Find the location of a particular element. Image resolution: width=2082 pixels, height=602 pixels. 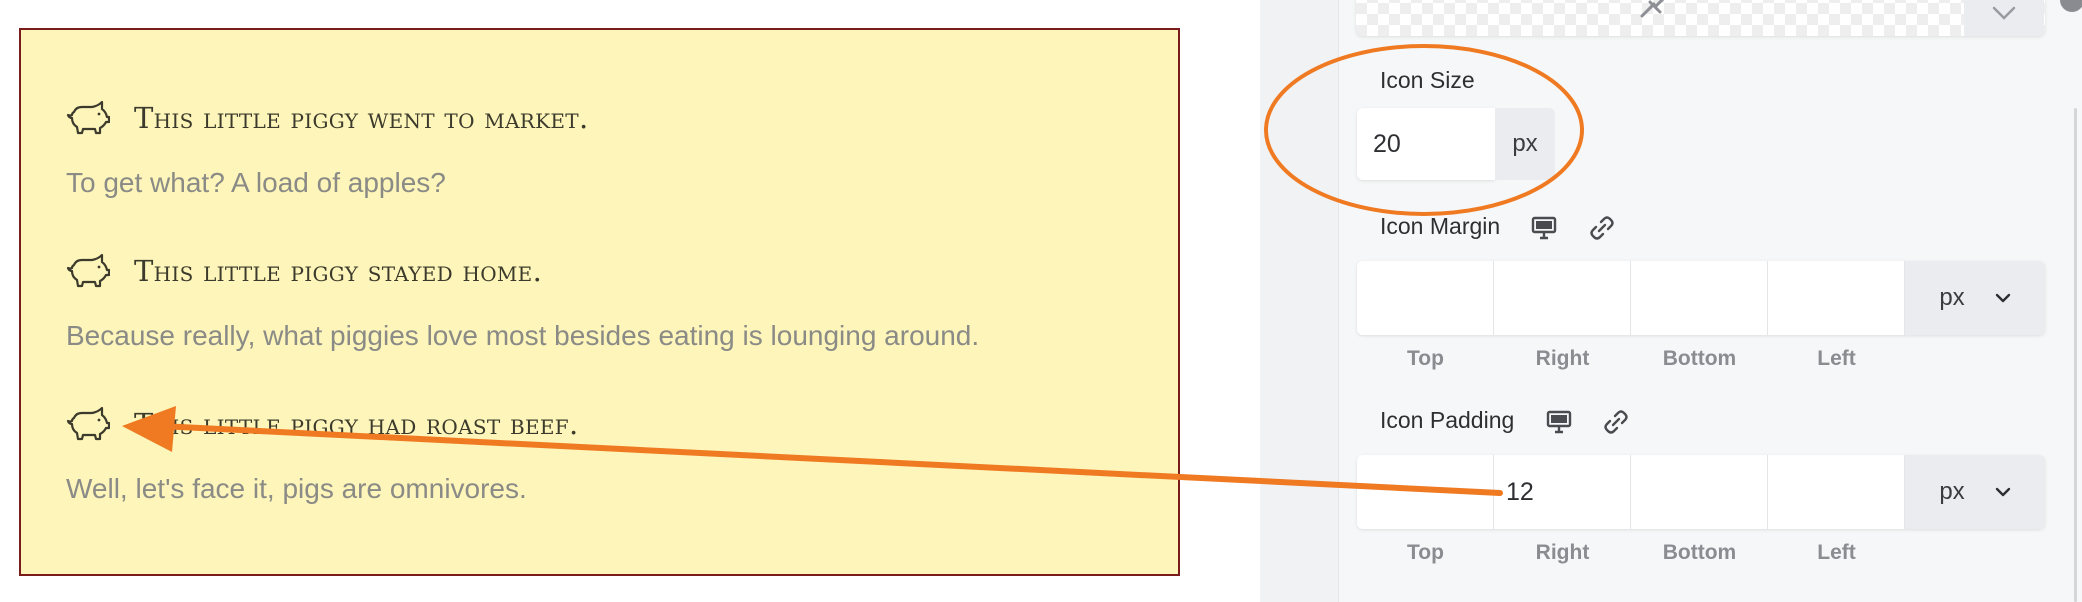

icon-margin-label: Icon Margin is located at coordinates (1440, 226).